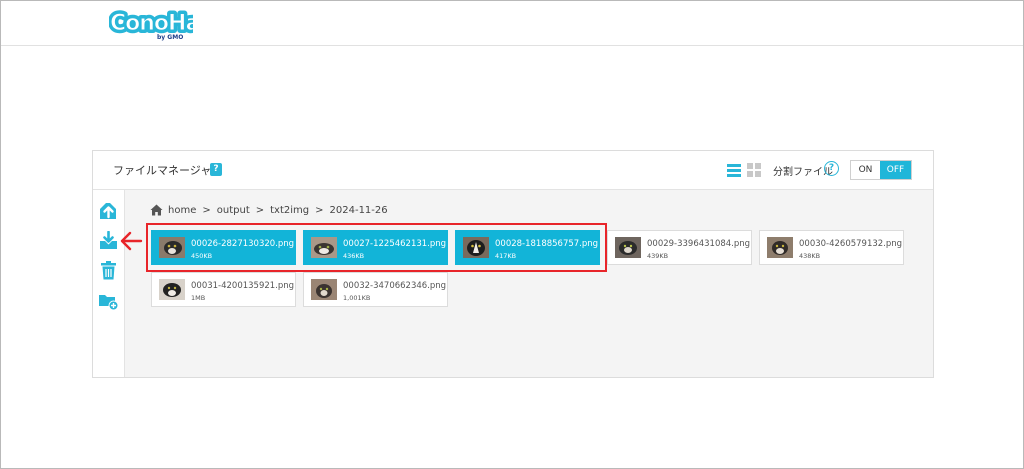  Describe the element at coordinates (168, 170) in the screenshot. I see `panel-title: ファイルマネージャー` at that location.